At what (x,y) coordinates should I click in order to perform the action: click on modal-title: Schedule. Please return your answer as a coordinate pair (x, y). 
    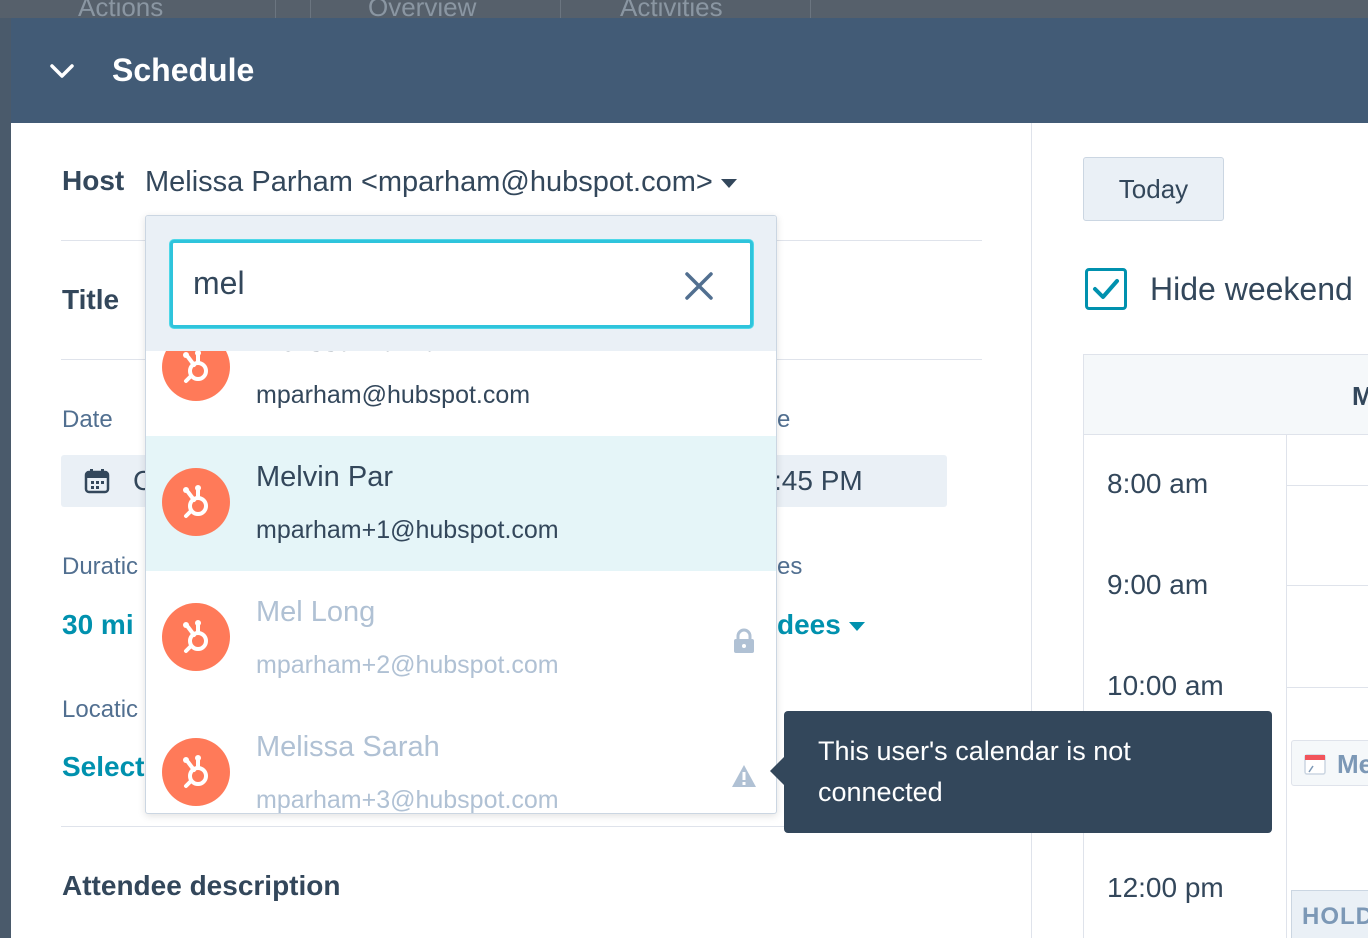
    Looking at the image, I should click on (183, 70).